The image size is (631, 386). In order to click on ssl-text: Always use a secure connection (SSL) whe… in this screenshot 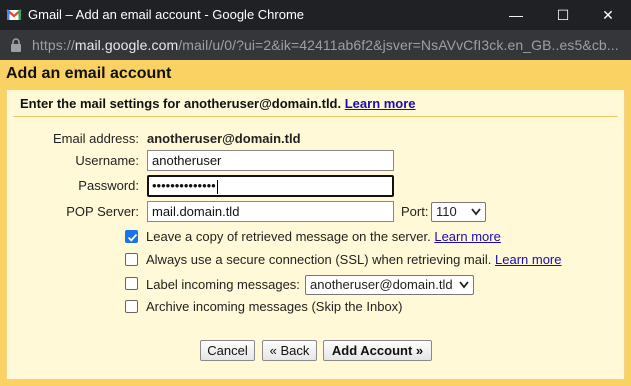, I will do `click(354, 259)`.